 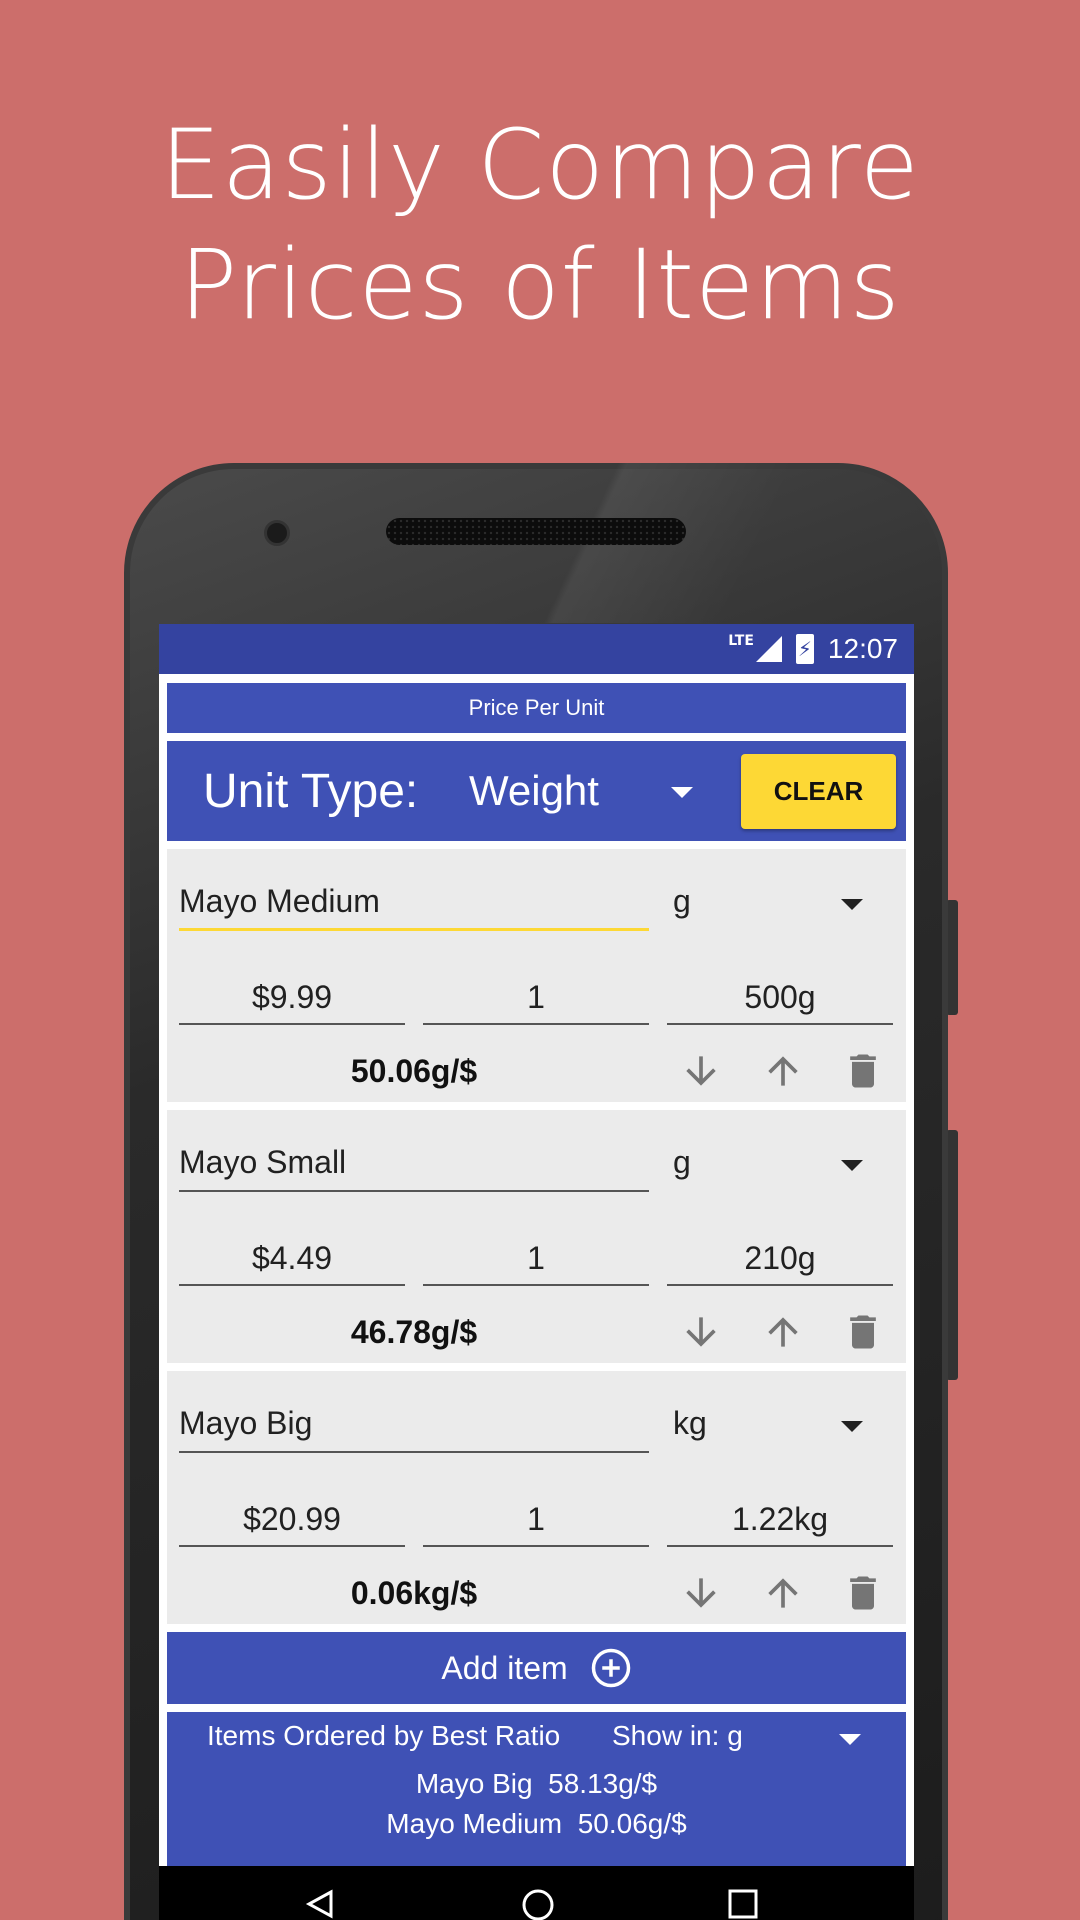 I want to click on battery-charging-icon: ⚡, so click(x=804, y=649).